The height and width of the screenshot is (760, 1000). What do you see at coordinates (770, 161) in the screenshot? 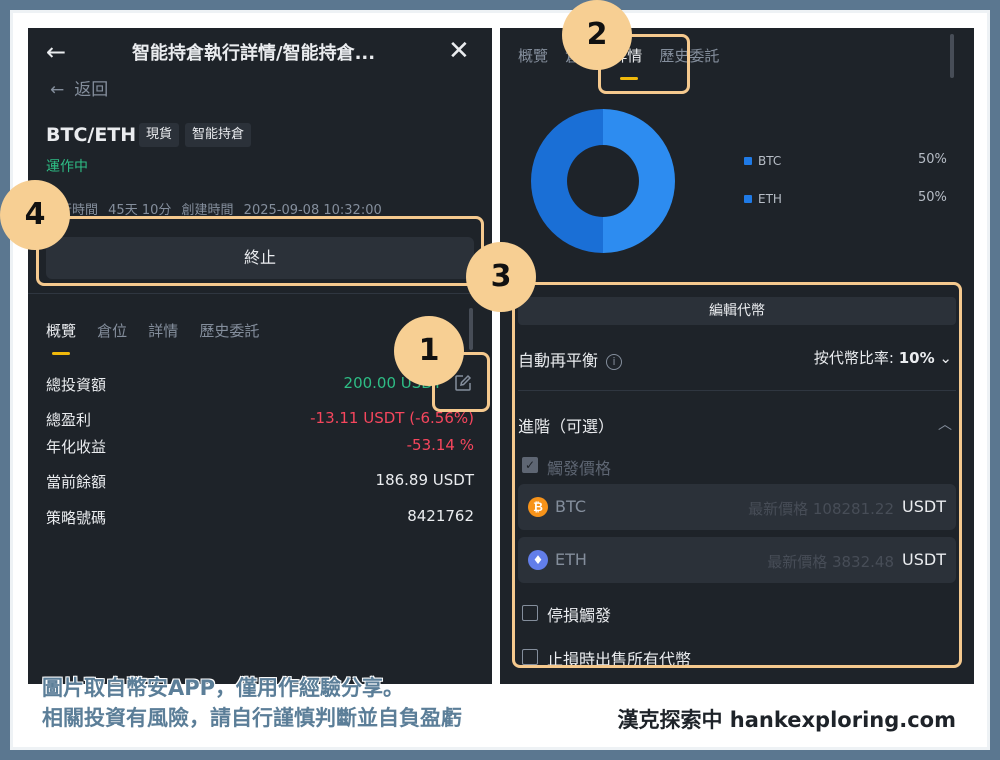
I see `legend-label: BTC` at bounding box center [770, 161].